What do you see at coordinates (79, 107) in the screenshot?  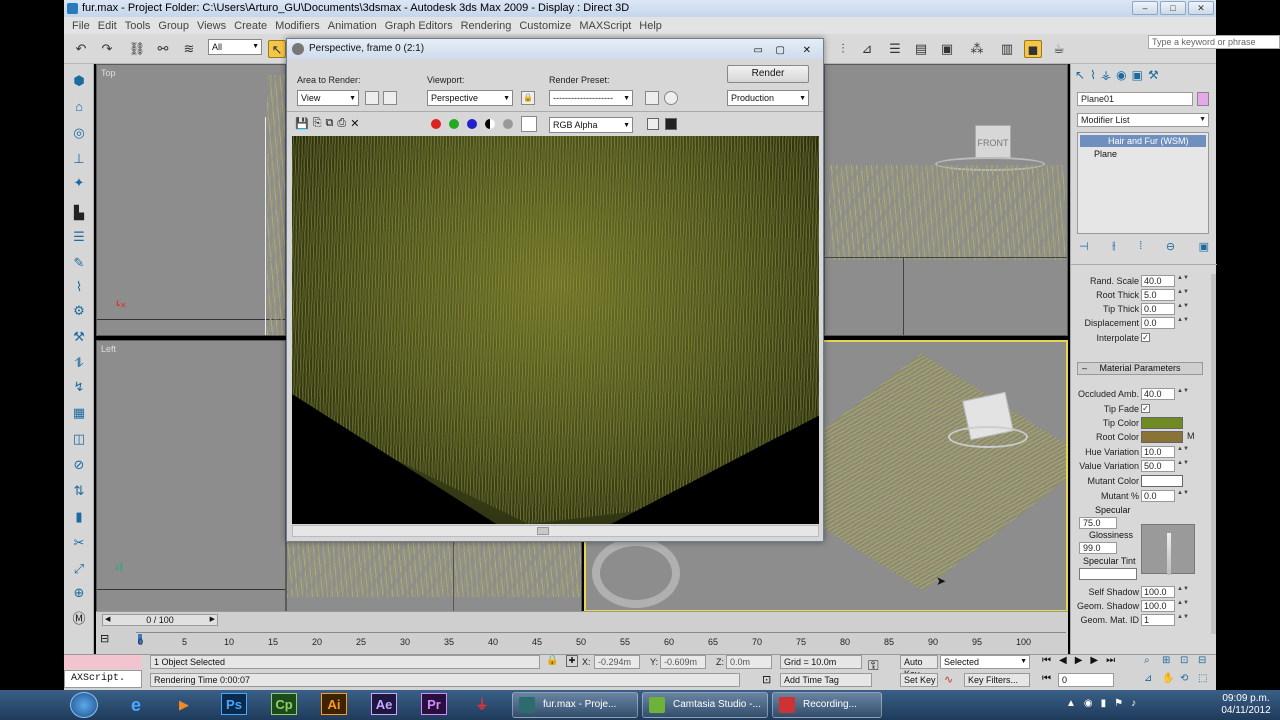 I see `tool-icon-2: ⌂` at bounding box center [79, 107].